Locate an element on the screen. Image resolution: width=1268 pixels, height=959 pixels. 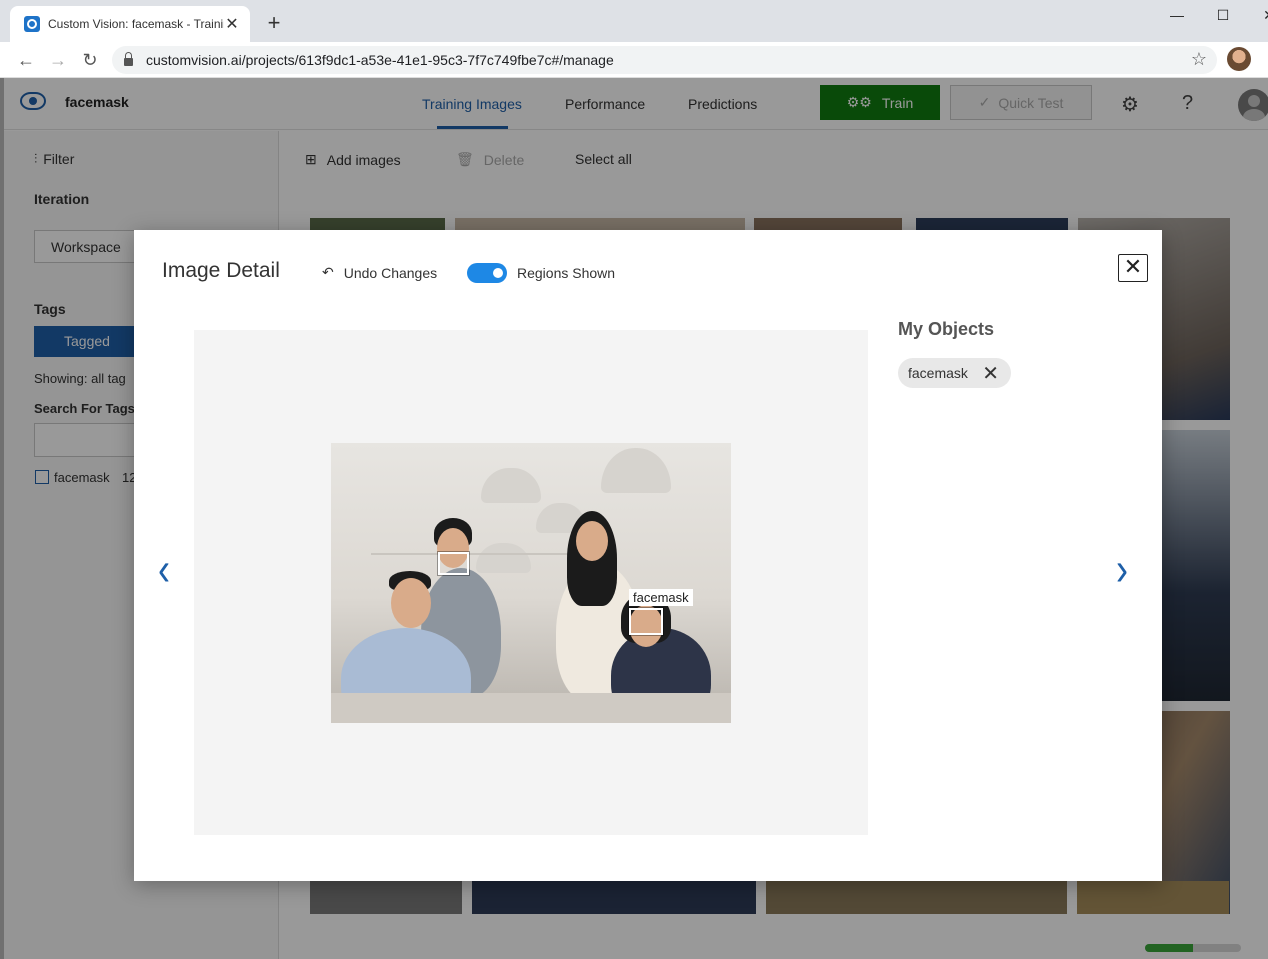
shelf is located at coordinates (471, 554).